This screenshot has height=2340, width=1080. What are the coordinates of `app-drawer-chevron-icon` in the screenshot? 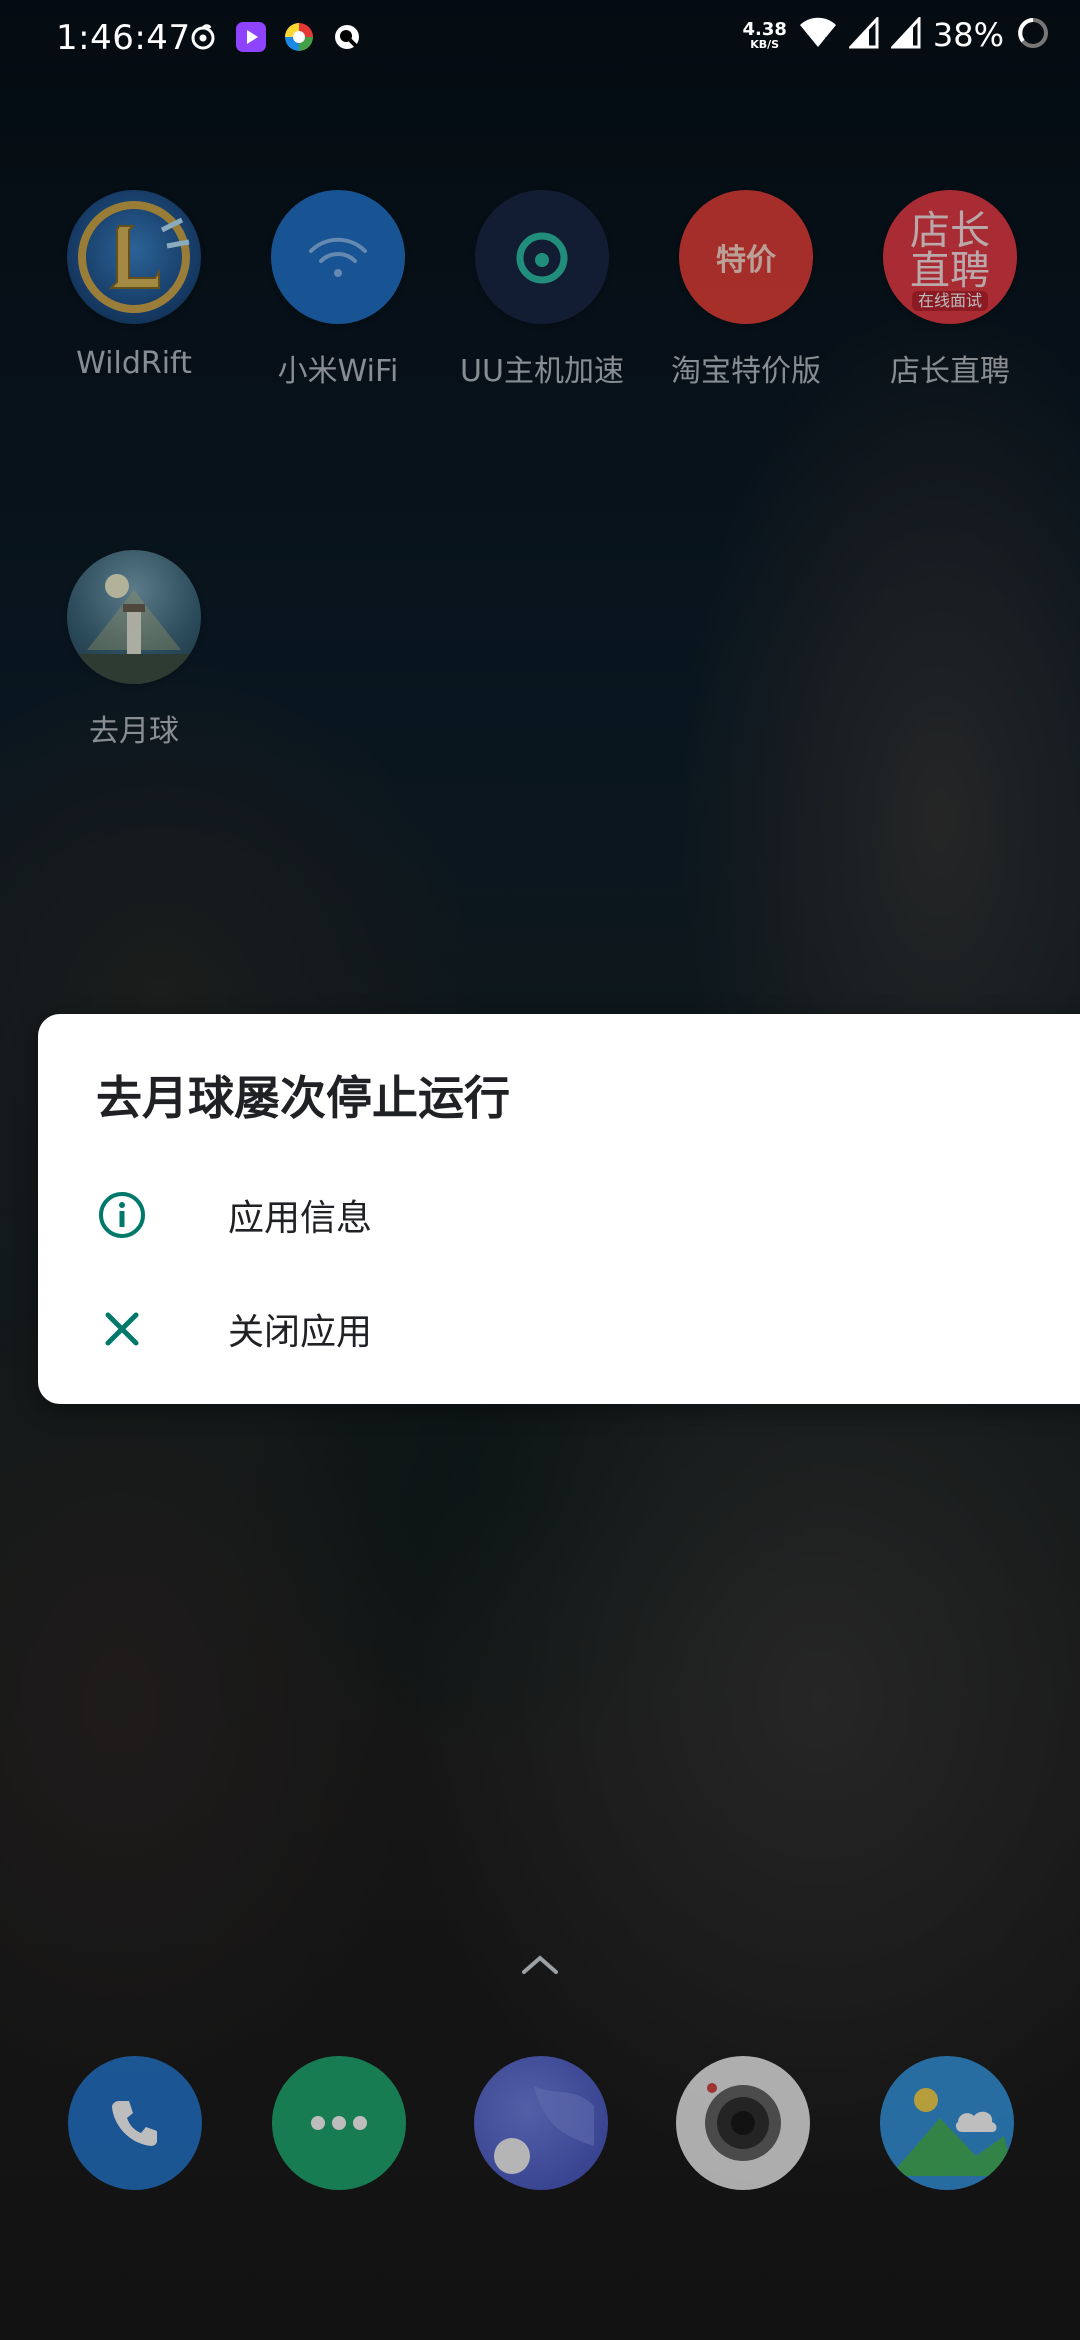 It's located at (540, 1964).